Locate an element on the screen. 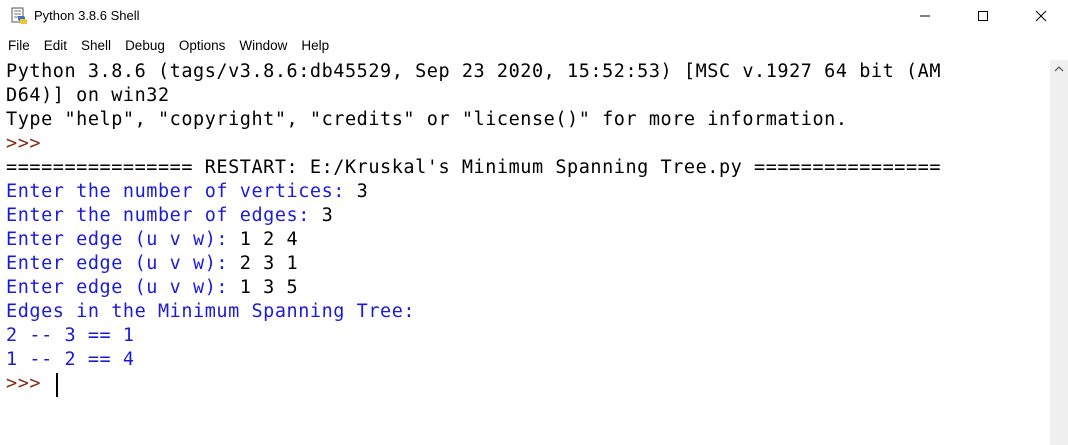 This screenshot has height=445, width=1068. maximize-icon is located at coordinates (983, 16).